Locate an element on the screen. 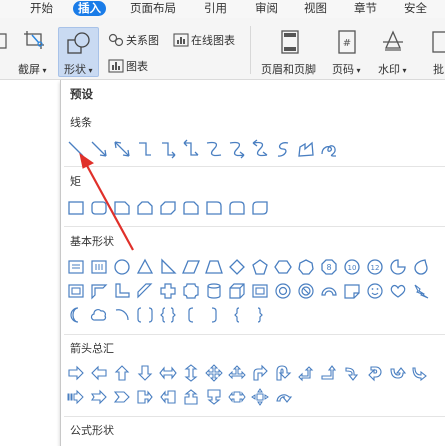 Image resolution: width=445 pixels, height=446 pixels. left-brace-icon is located at coordinates (237, 315).